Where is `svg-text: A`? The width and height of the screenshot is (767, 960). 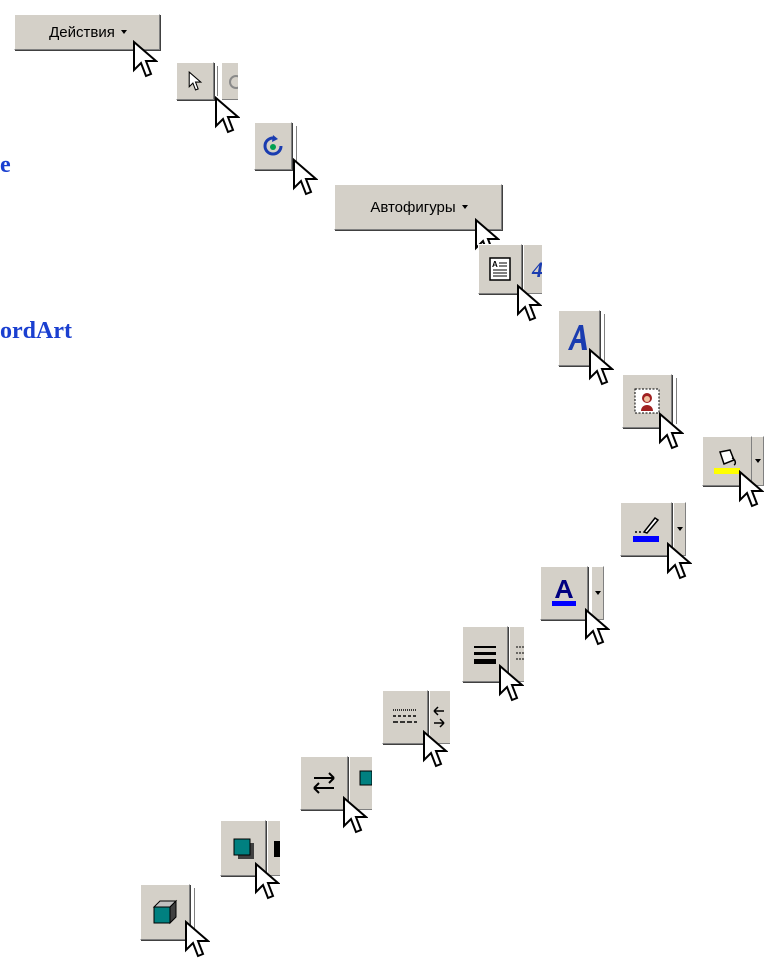 svg-text: A is located at coordinates (495, 264).